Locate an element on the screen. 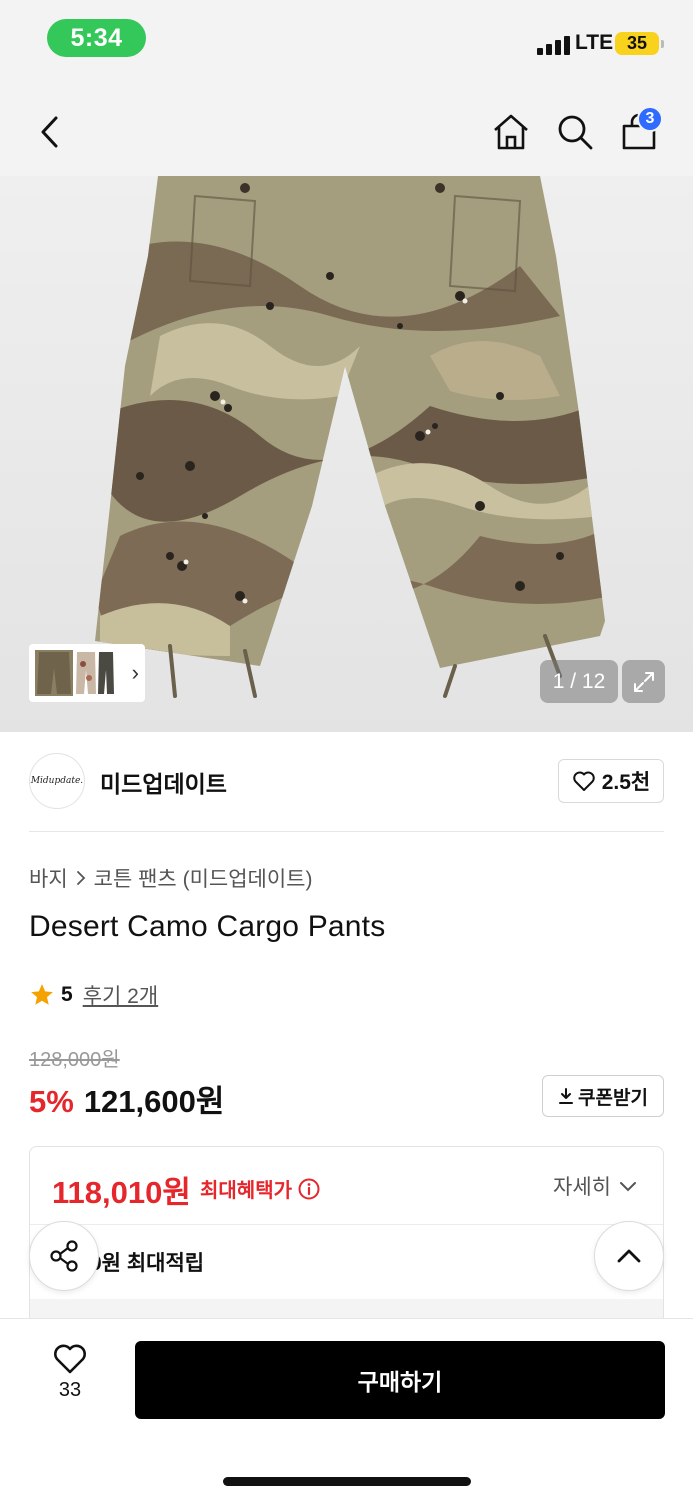  breadcrumb: 바지 코튼 팬츠 (미드업데이트) is located at coordinates (171, 878).